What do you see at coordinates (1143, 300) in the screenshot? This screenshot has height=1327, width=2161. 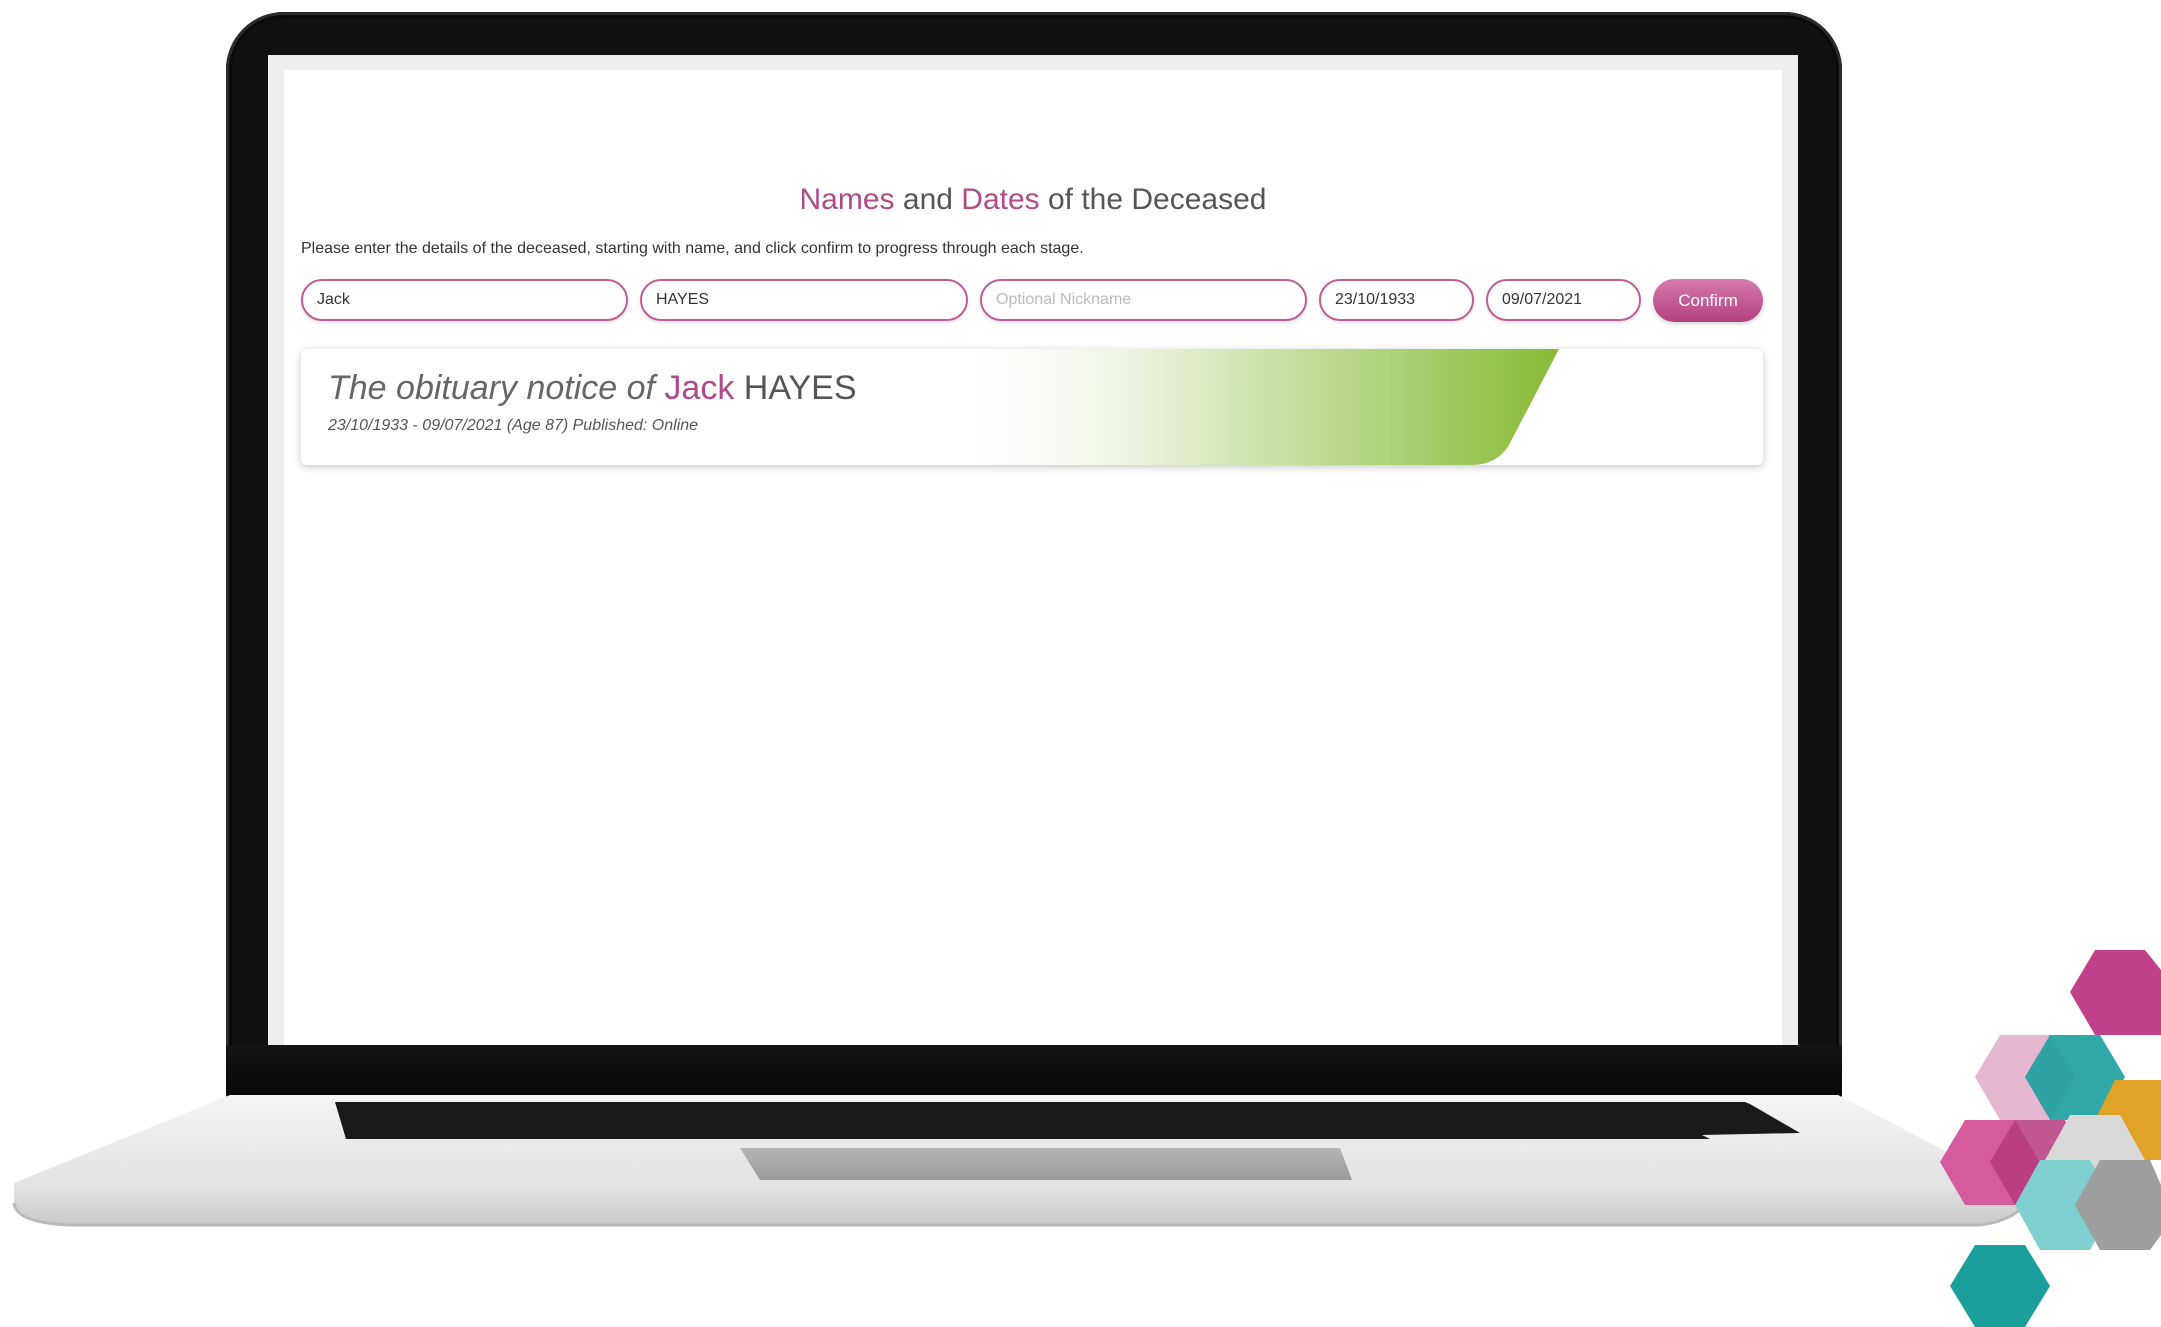 I see `nickname-input` at bounding box center [1143, 300].